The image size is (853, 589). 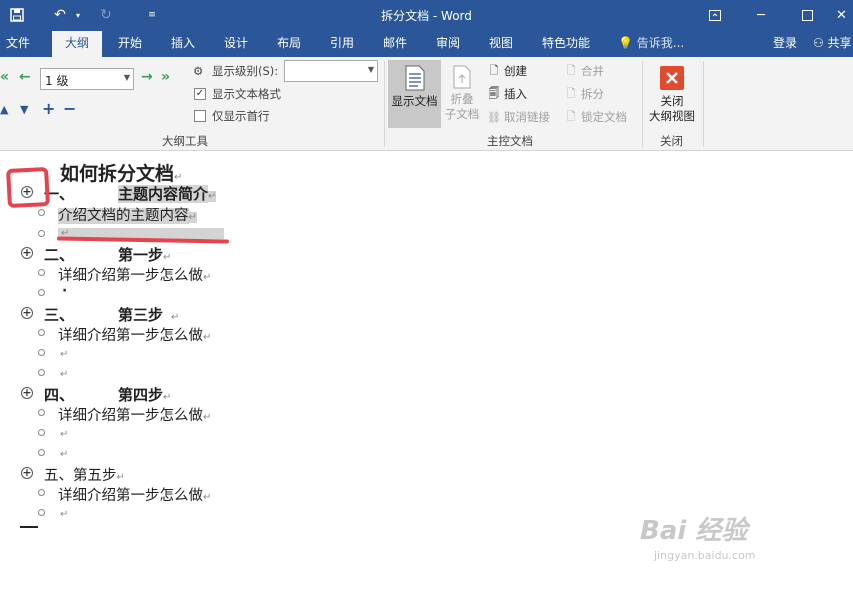 What do you see at coordinates (25, 77) in the screenshot?
I see `promote-icon: ←` at bounding box center [25, 77].